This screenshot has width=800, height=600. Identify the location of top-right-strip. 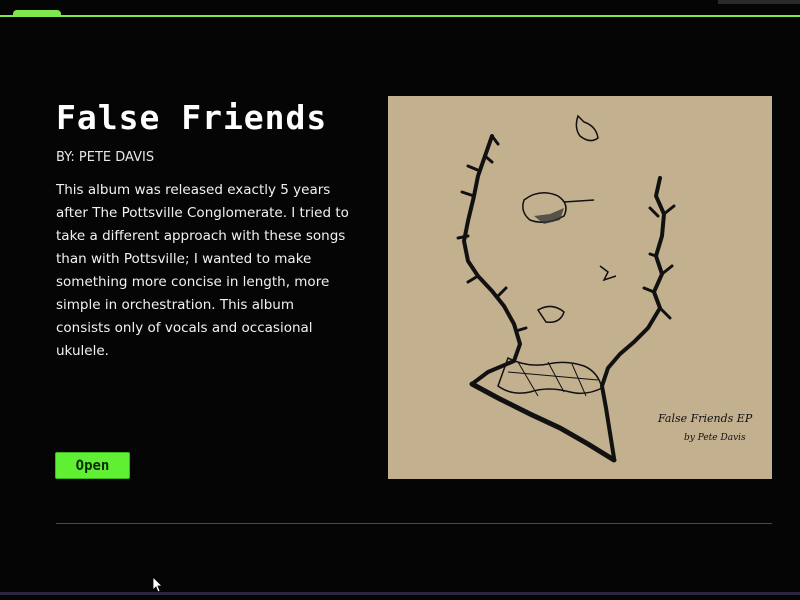
(759, 2).